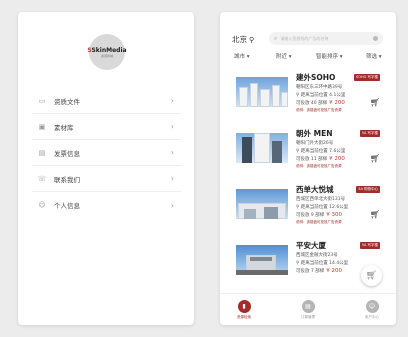  Describe the element at coordinates (310, 215) in the screenshot. I see `listing-stock: 可投放 9 部梯` at that location.